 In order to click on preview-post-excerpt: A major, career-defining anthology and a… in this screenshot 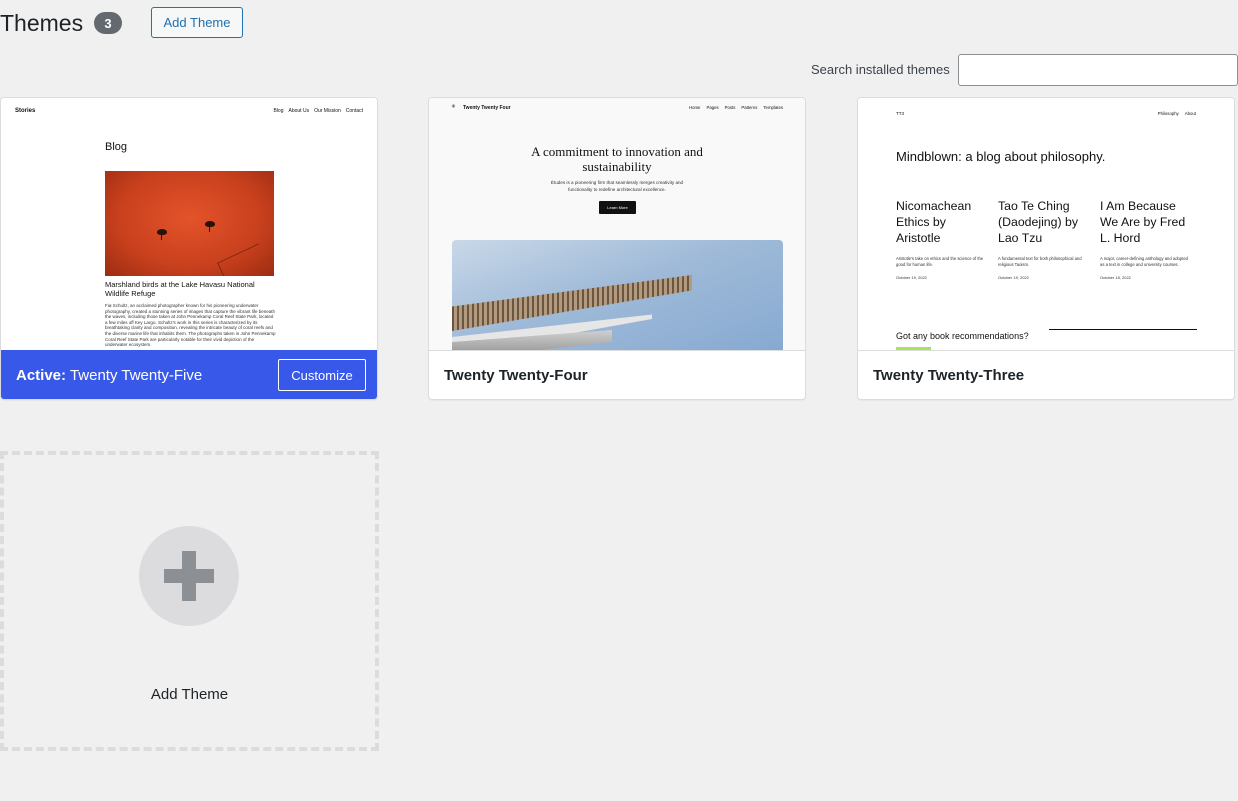, I will do `click(1144, 261)`.